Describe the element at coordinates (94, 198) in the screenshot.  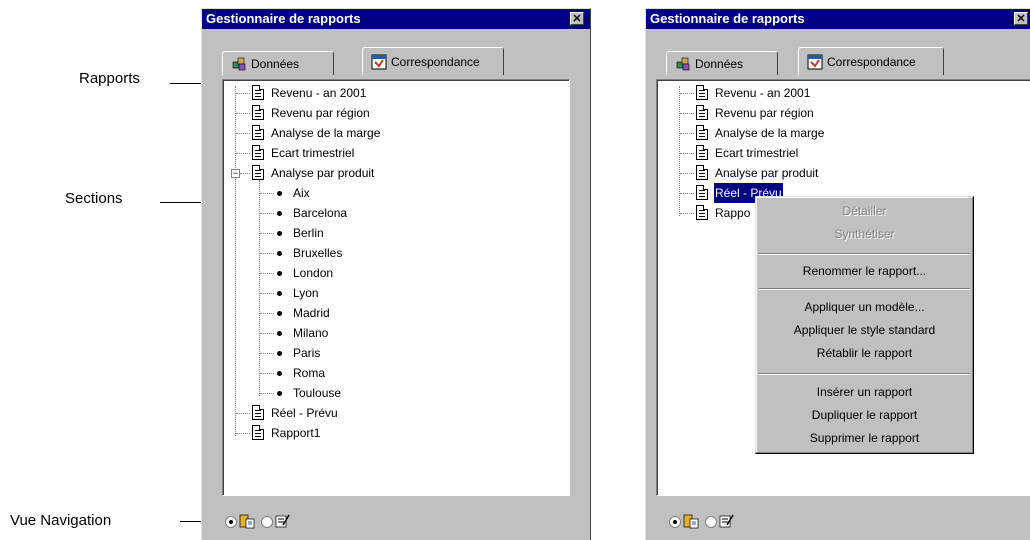
I see `callout-sections: Sections` at that location.